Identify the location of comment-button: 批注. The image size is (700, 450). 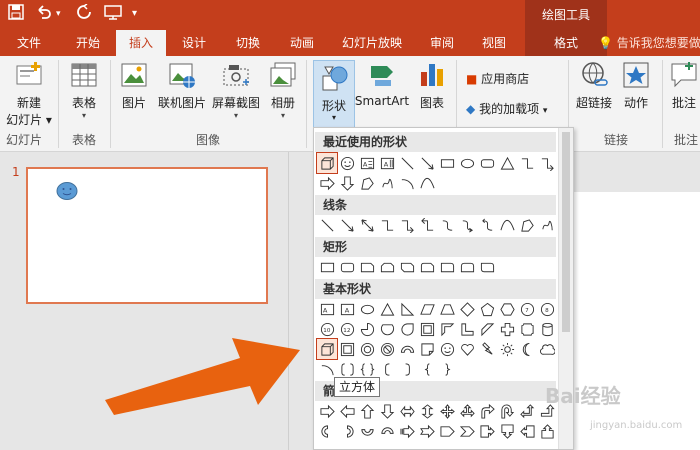
(684, 85).